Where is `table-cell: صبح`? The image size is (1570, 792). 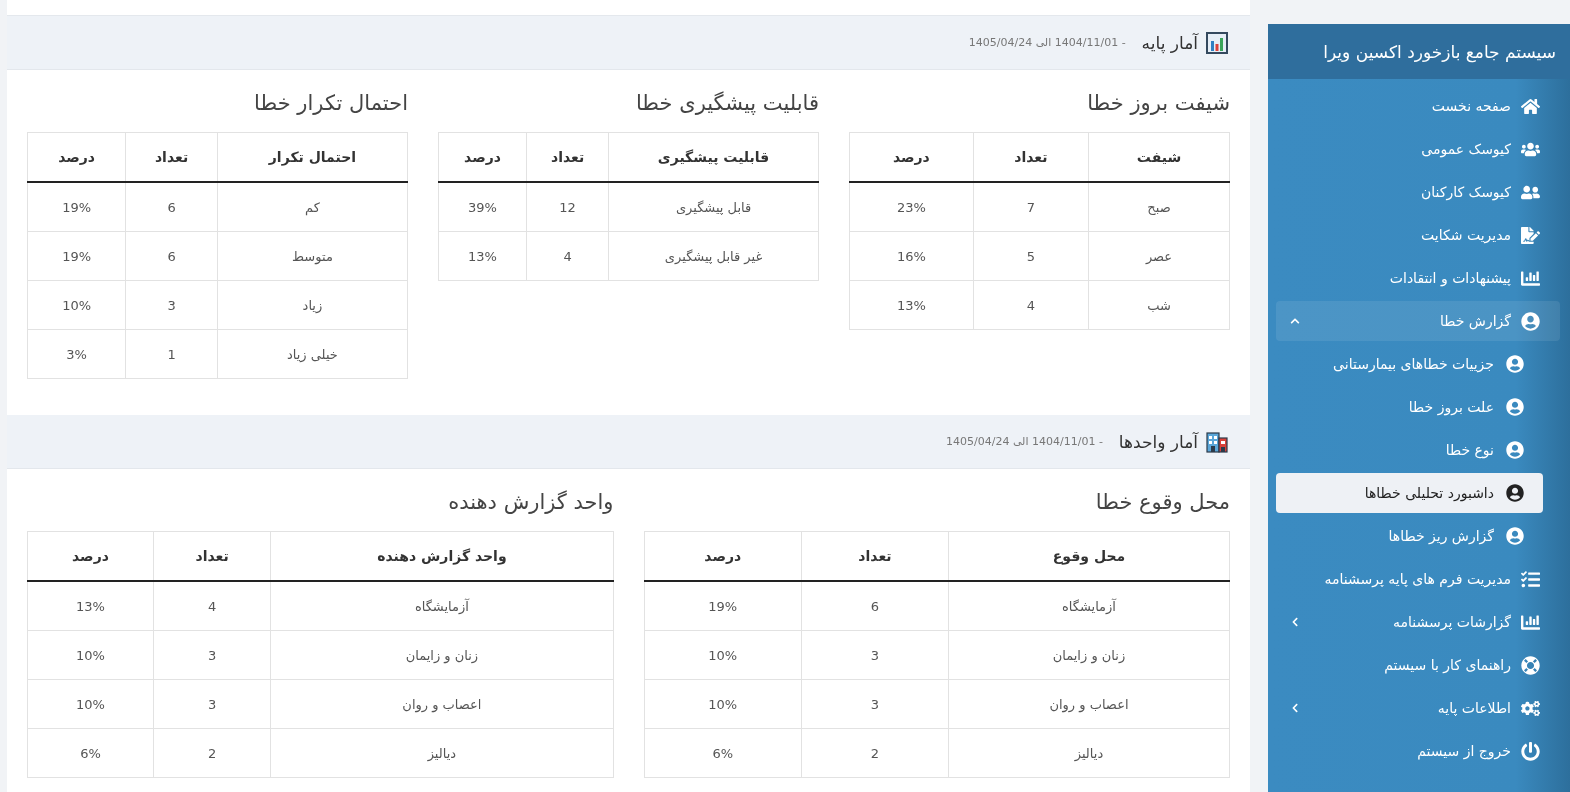 table-cell: صبح is located at coordinates (1159, 207).